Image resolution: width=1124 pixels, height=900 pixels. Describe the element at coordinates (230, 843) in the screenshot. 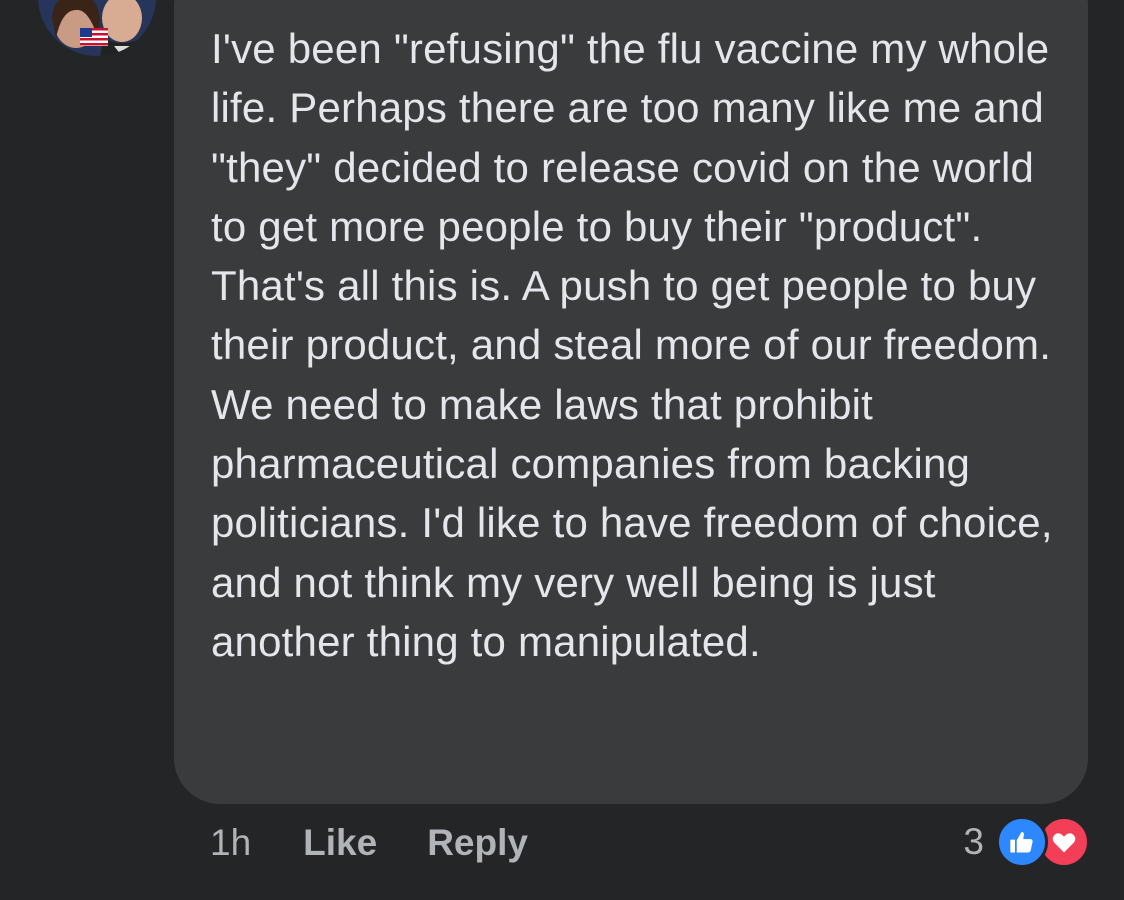

I see `comment-timestamp: 1h` at that location.